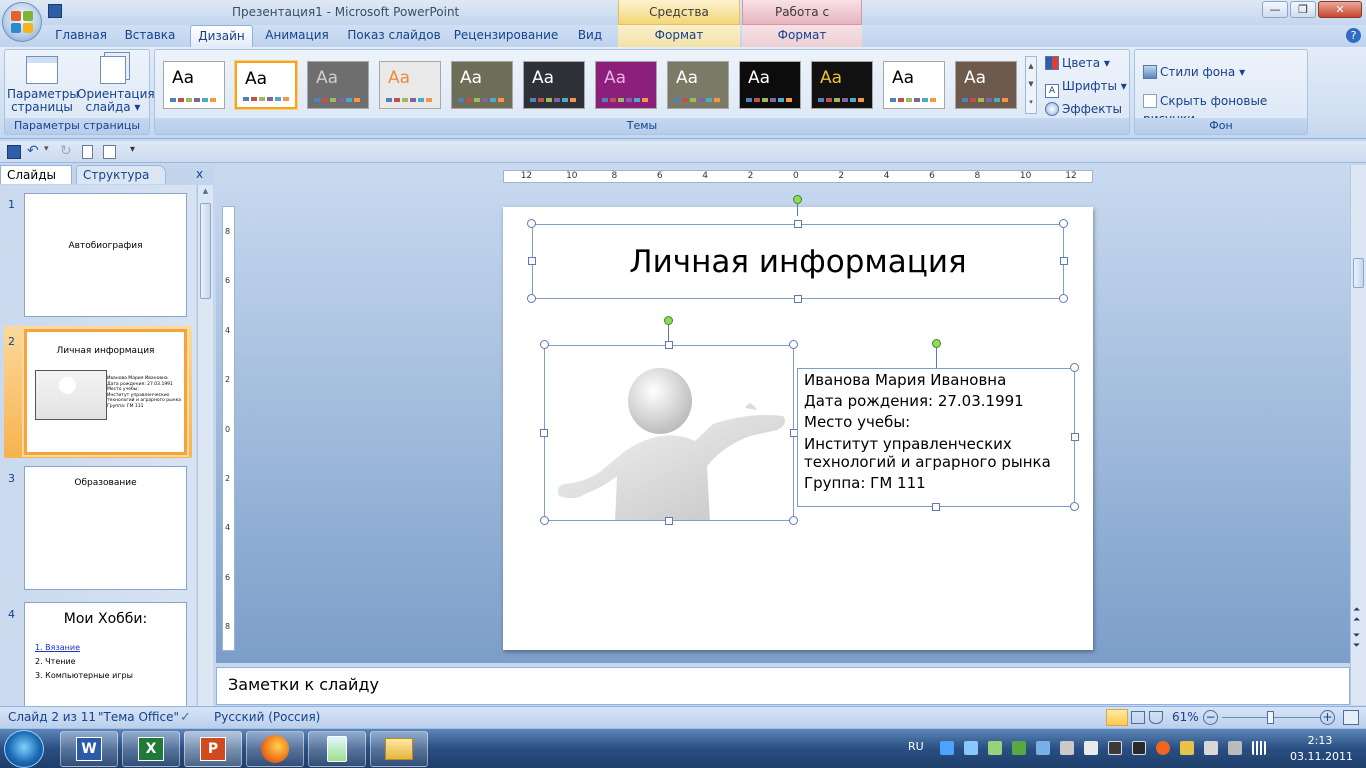 The image size is (1366, 768). Describe the element at coordinates (151, 749) in the screenshot. I see `taskbar-excel: X` at that location.